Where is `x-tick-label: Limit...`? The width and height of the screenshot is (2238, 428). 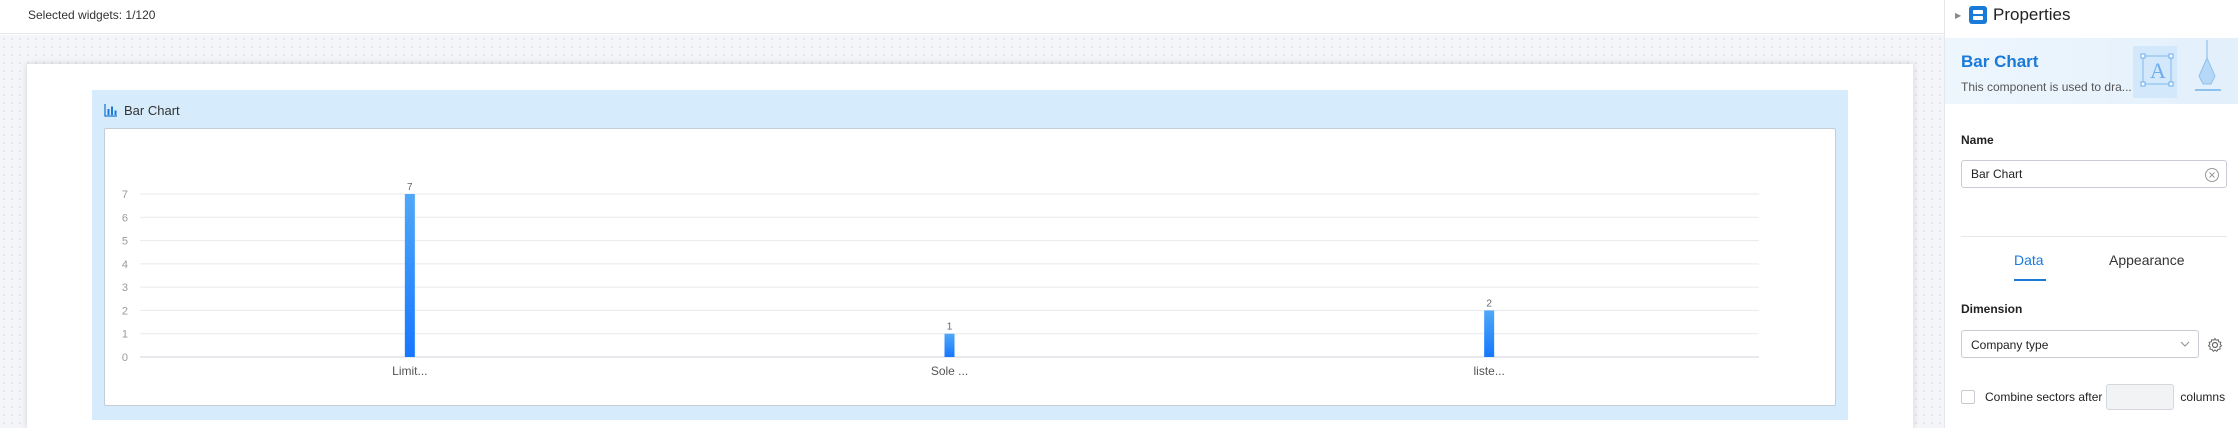
x-tick-label: Limit... is located at coordinates (409, 371).